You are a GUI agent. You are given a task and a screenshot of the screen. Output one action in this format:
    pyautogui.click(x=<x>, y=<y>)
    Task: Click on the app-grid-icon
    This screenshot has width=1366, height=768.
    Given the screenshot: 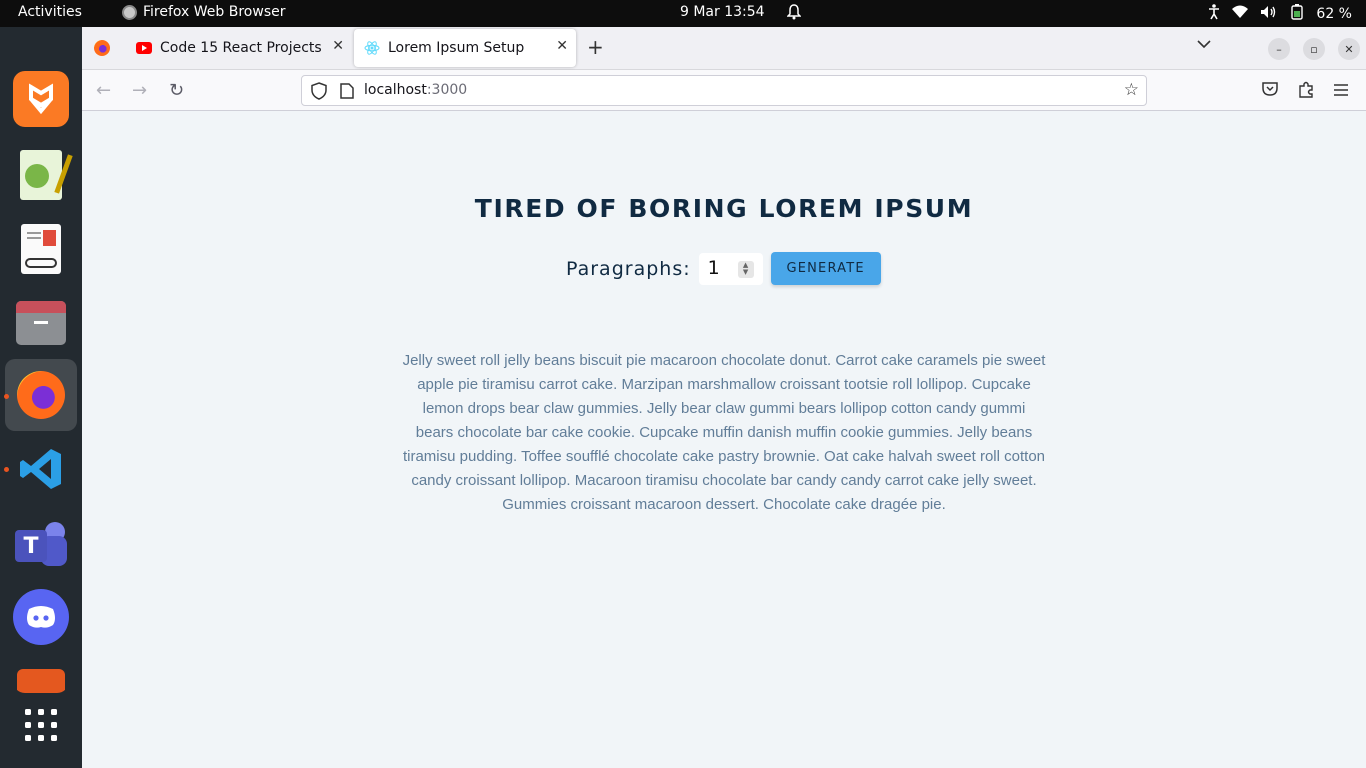 What is the action you would take?
    pyautogui.click(x=41, y=725)
    